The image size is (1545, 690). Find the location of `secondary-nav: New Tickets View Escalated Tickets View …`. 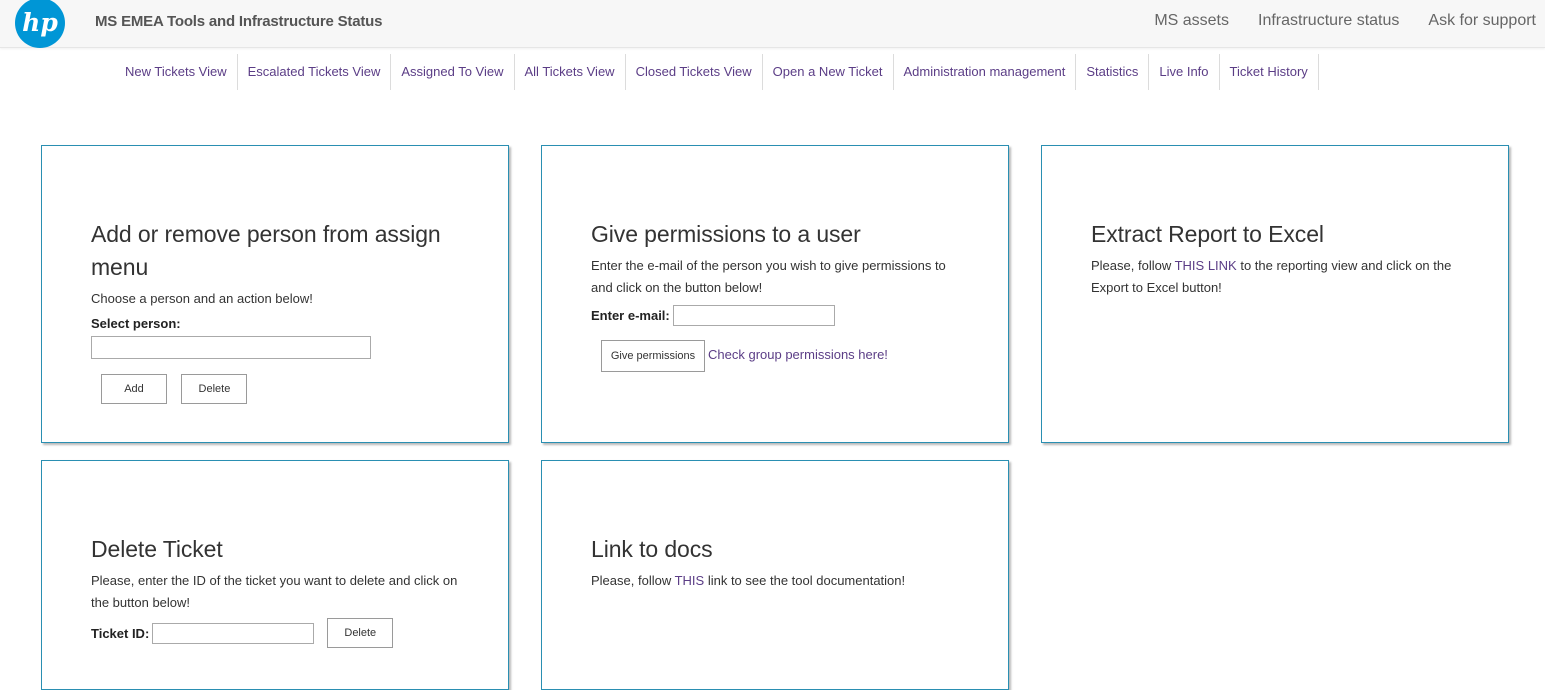

secondary-nav: New Tickets View Escalated Tickets View … is located at coordinates (717, 72).